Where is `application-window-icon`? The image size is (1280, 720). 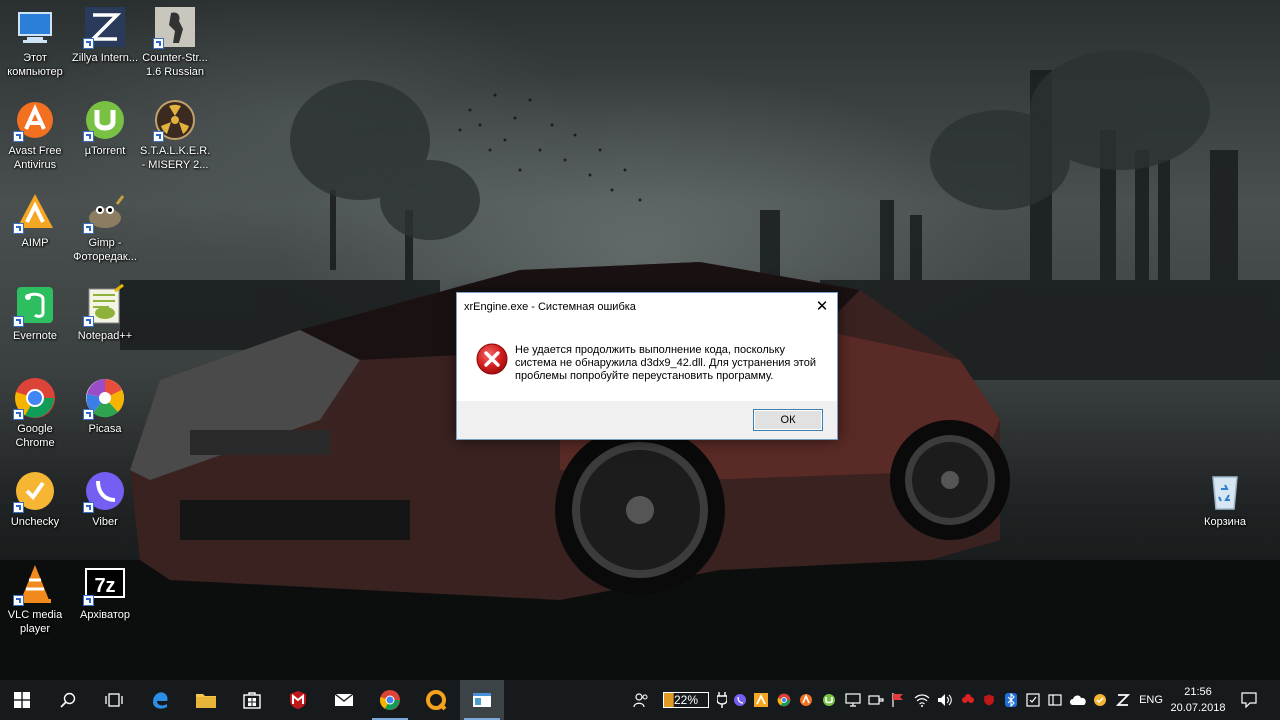 application-window-icon is located at coordinates (482, 700).